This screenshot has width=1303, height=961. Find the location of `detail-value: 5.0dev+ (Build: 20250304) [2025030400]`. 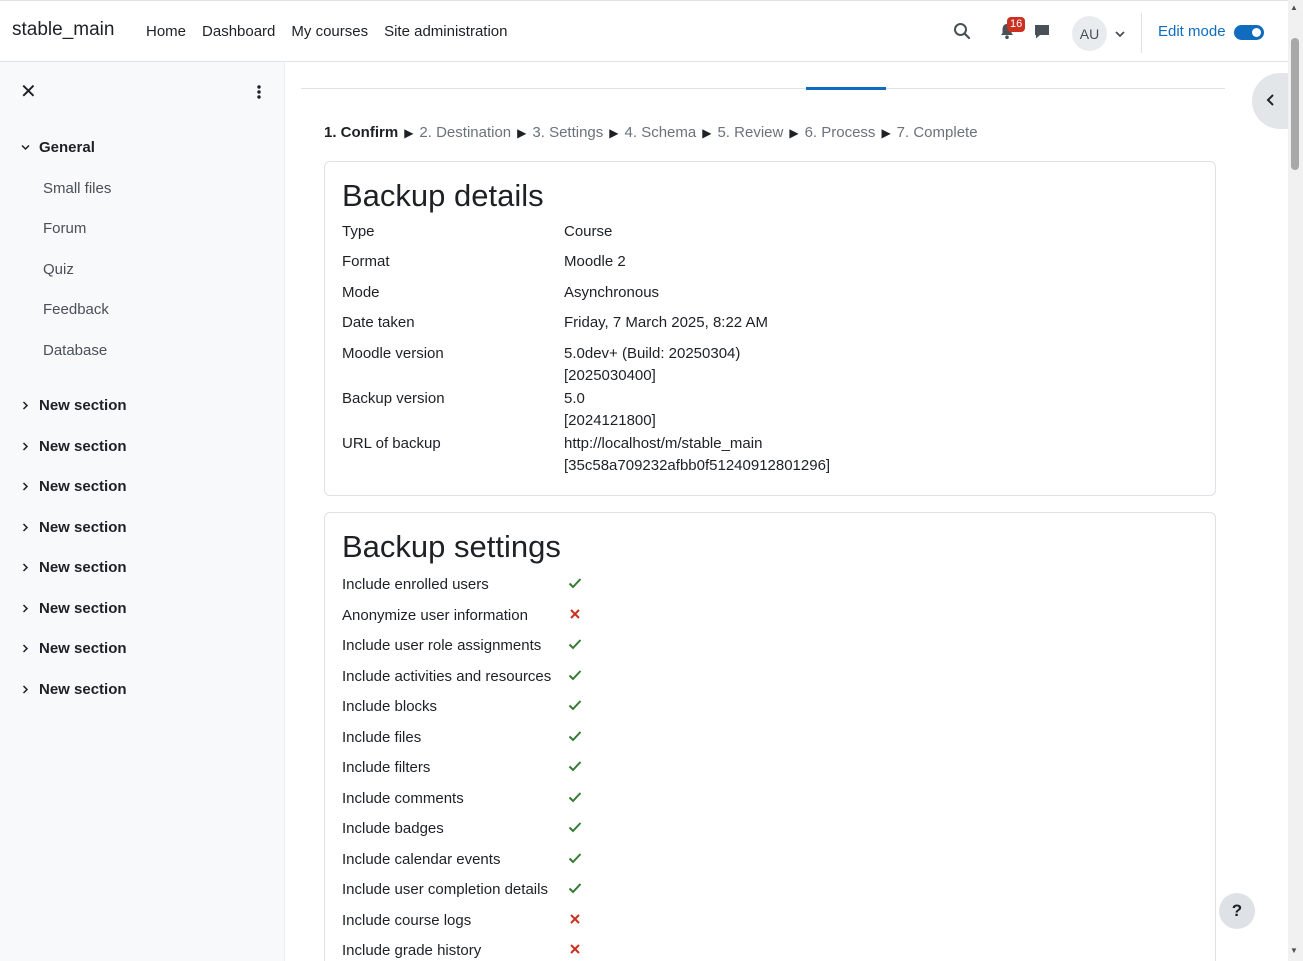

detail-value: 5.0dev+ (Build: 20250304) [2025030400] is located at coordinates (652, 365).